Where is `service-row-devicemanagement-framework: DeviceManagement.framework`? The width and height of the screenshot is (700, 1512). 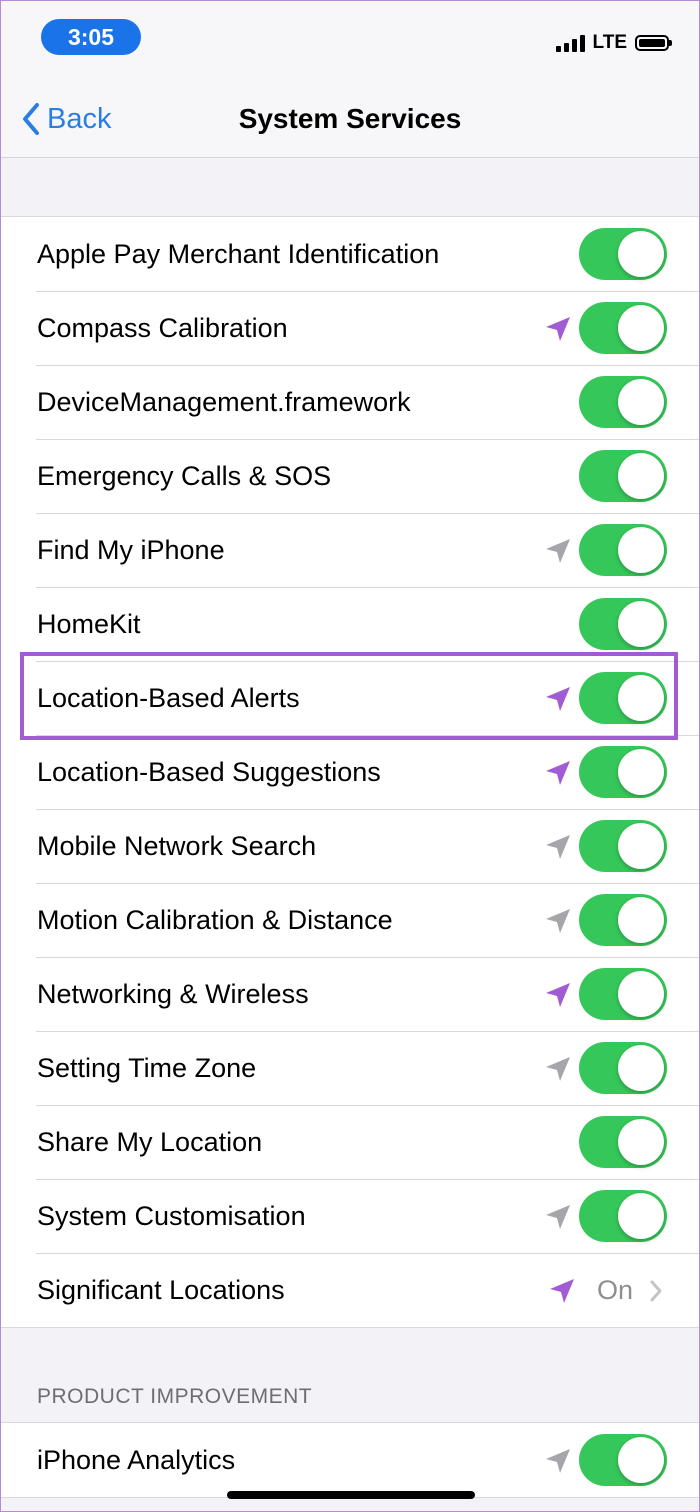 service-row-devicemanagement-framework: DeviceManagement.framework is located at coordinates (350, 402).